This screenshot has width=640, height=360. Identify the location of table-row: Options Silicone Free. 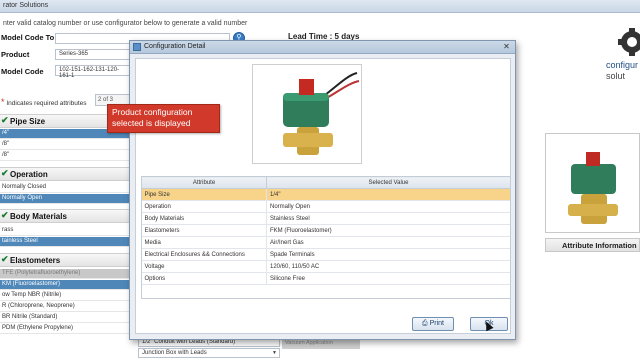
(326, 278).